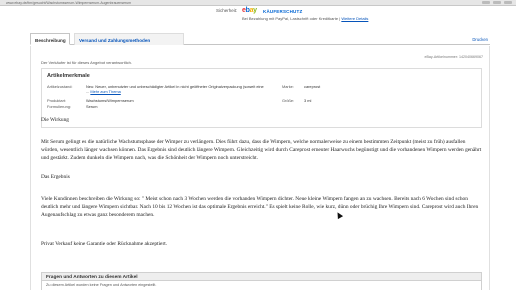 This screenshot has width=516, height=290. What do you see at coordinates (480, 39) in the screenshot?
I see `print-link: Drucken` at bounding box center [480, 39].